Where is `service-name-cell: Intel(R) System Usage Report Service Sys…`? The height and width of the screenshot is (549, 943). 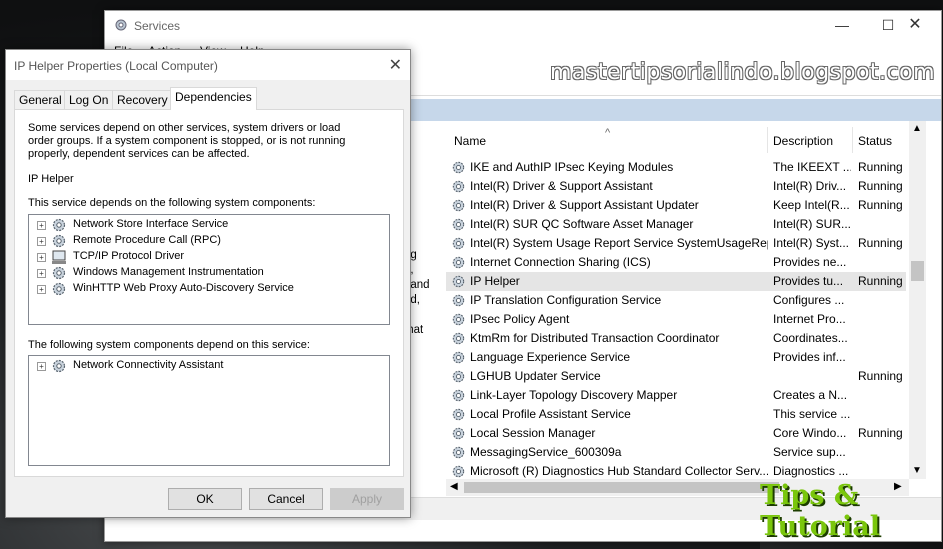 service-name-cell: Intel(R) System Usage Report Service Sys… is located at coordinates (619, 243).